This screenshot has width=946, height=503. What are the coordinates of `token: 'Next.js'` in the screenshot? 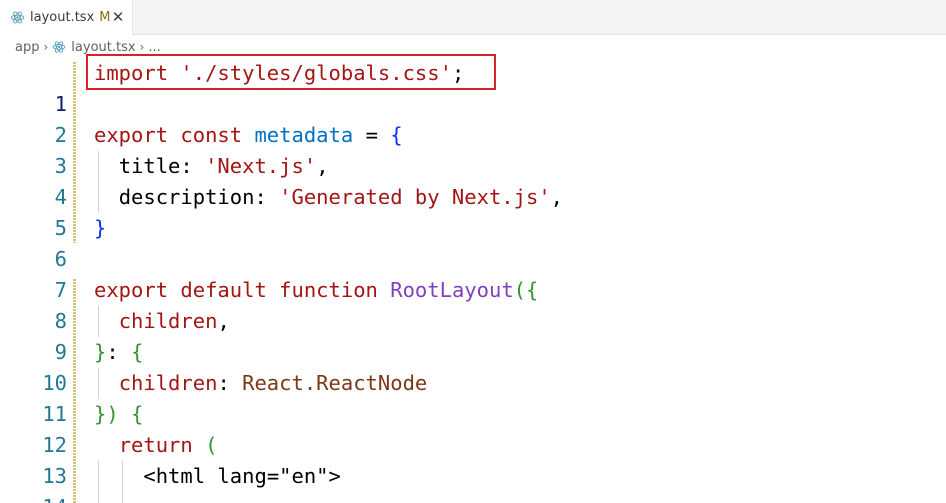 It's located at (261, 166).